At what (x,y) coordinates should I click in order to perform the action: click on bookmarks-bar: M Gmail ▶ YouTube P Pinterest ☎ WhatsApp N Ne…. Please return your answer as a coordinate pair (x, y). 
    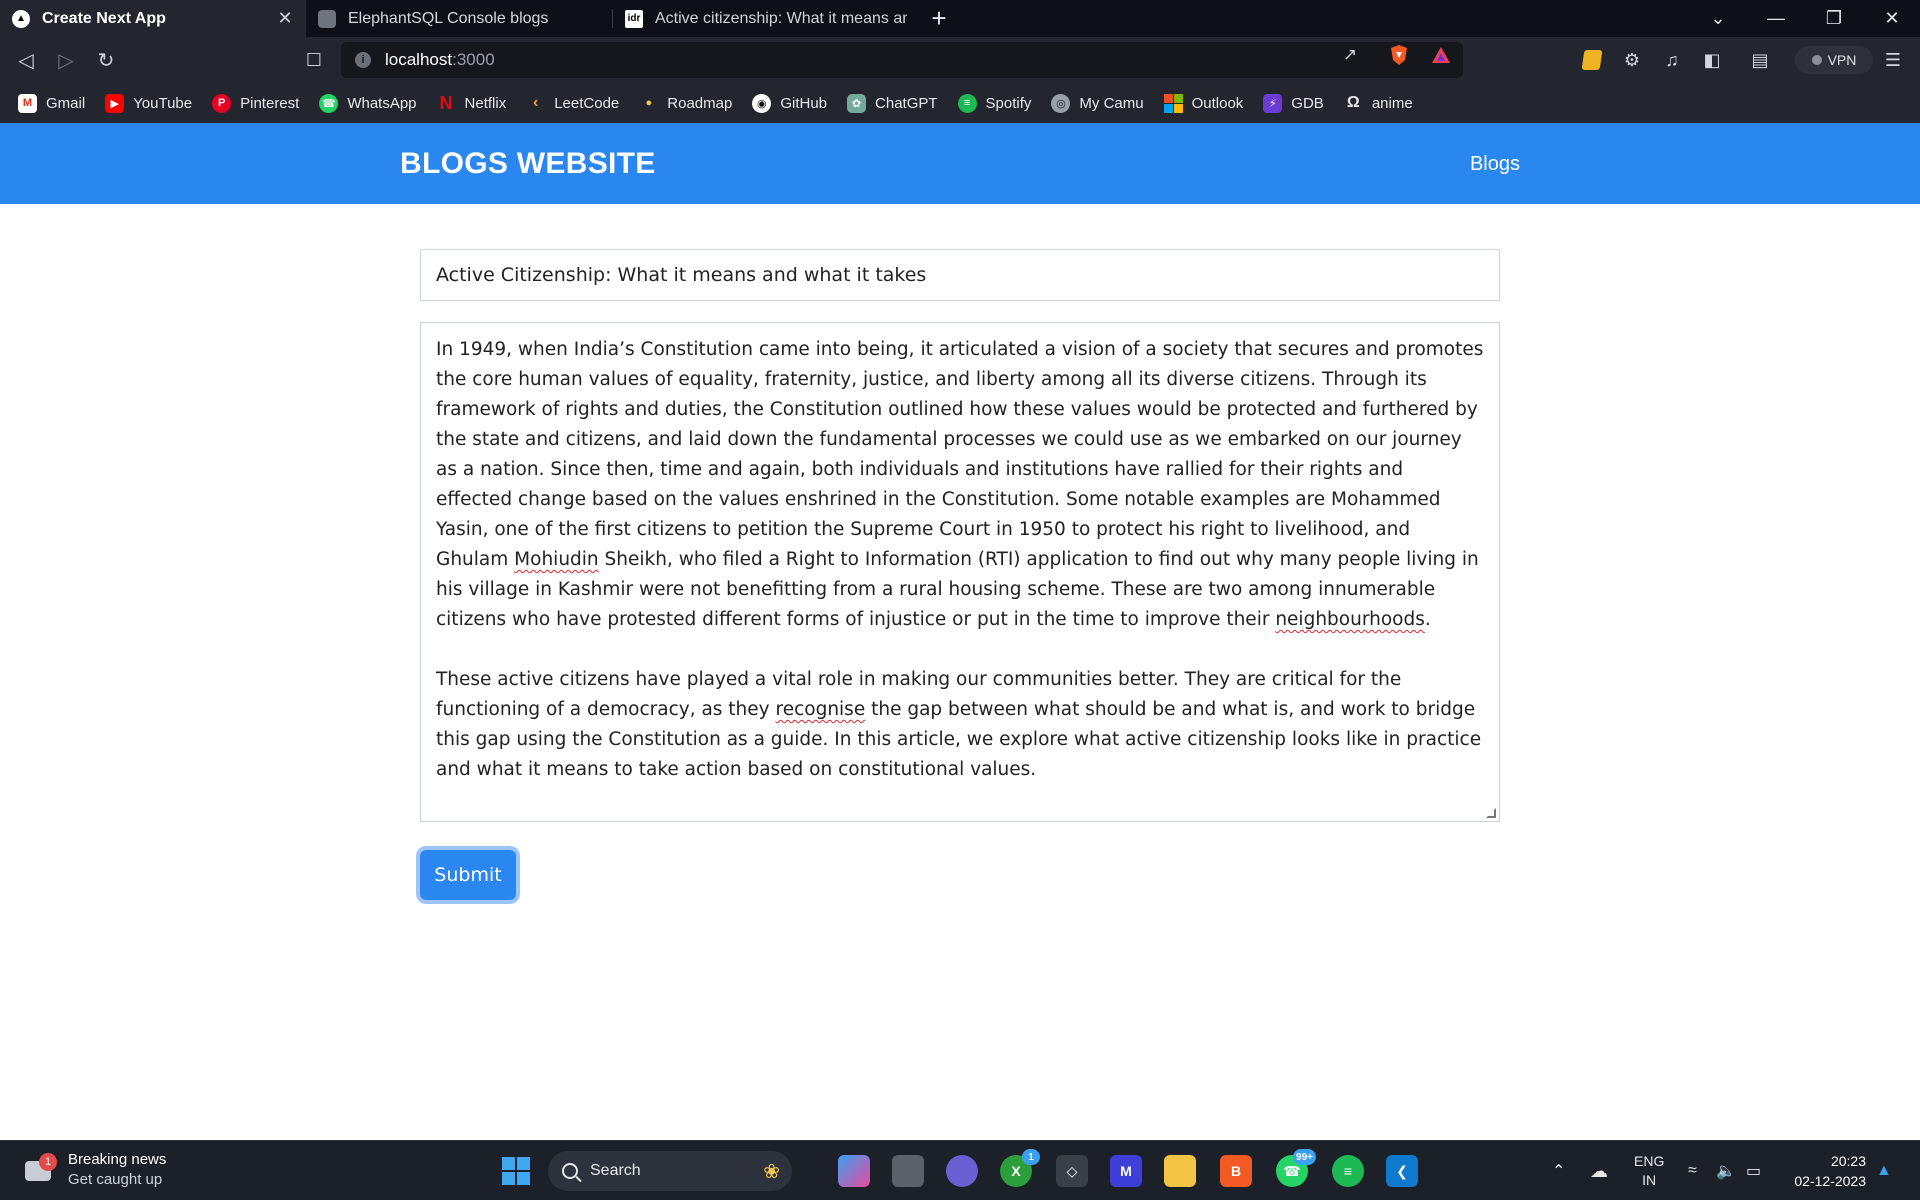
    Looking at the image, I should click on (960, 103).